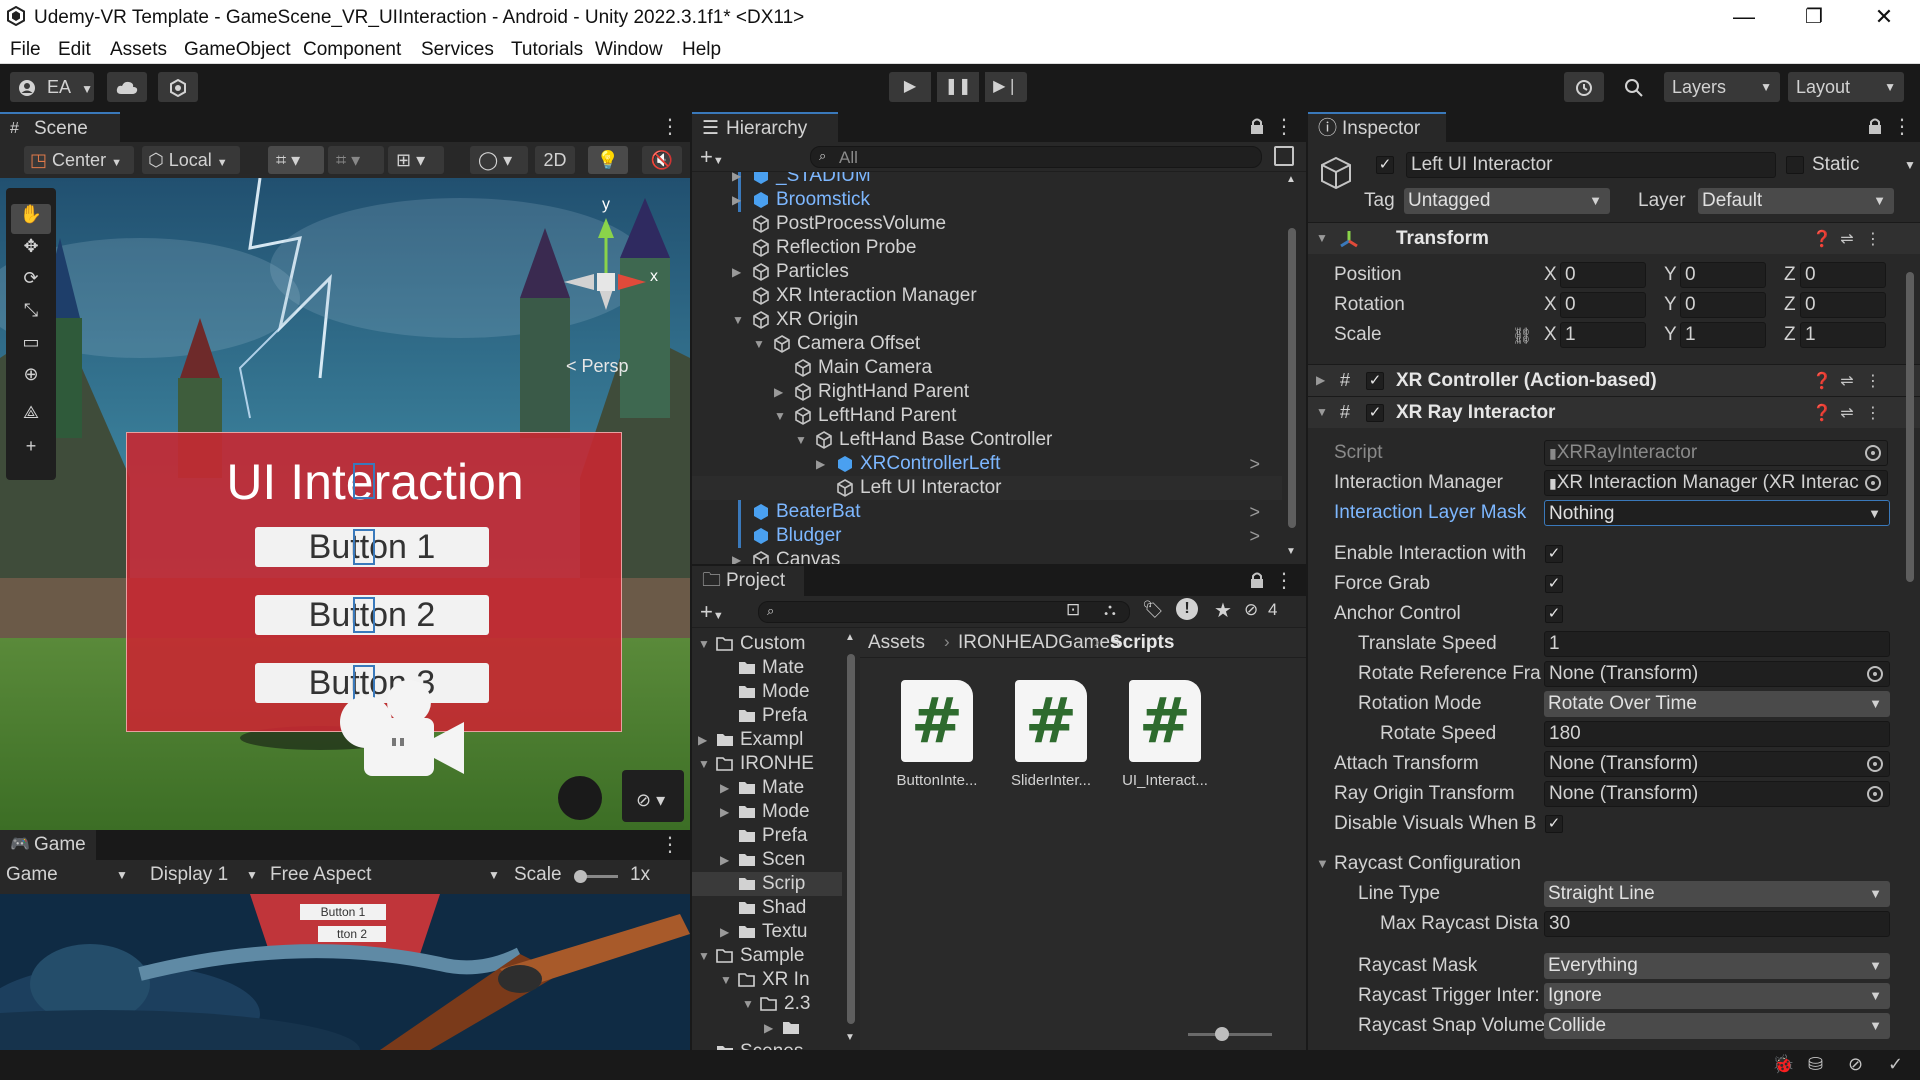 This screenshot has height=1080, width=1920. I want to click on project-folder-item: Scenes, so click(767, 1045).